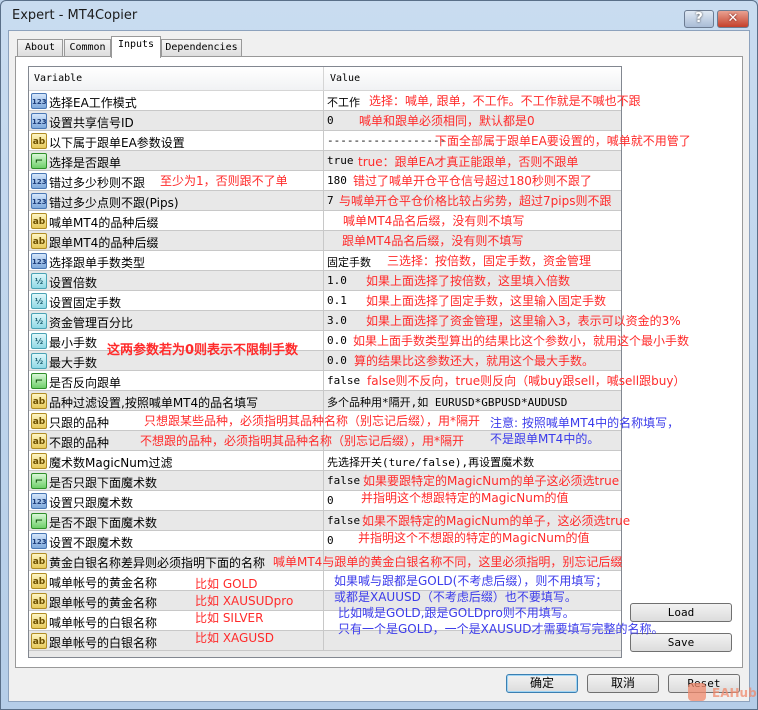  I want to click on variable-name: 不跟的品种, so click(79, 443).